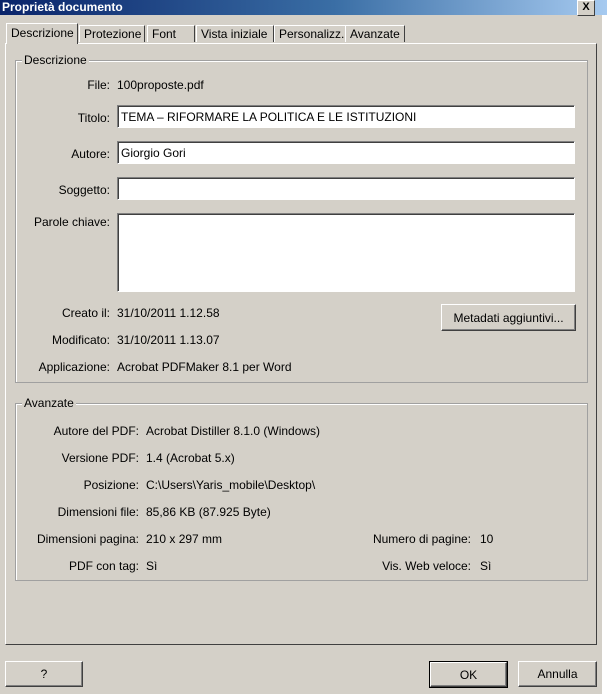 This screenshot has height=694, width=607. I want to click on subject-label: Soggetto:, so click(84, 190).